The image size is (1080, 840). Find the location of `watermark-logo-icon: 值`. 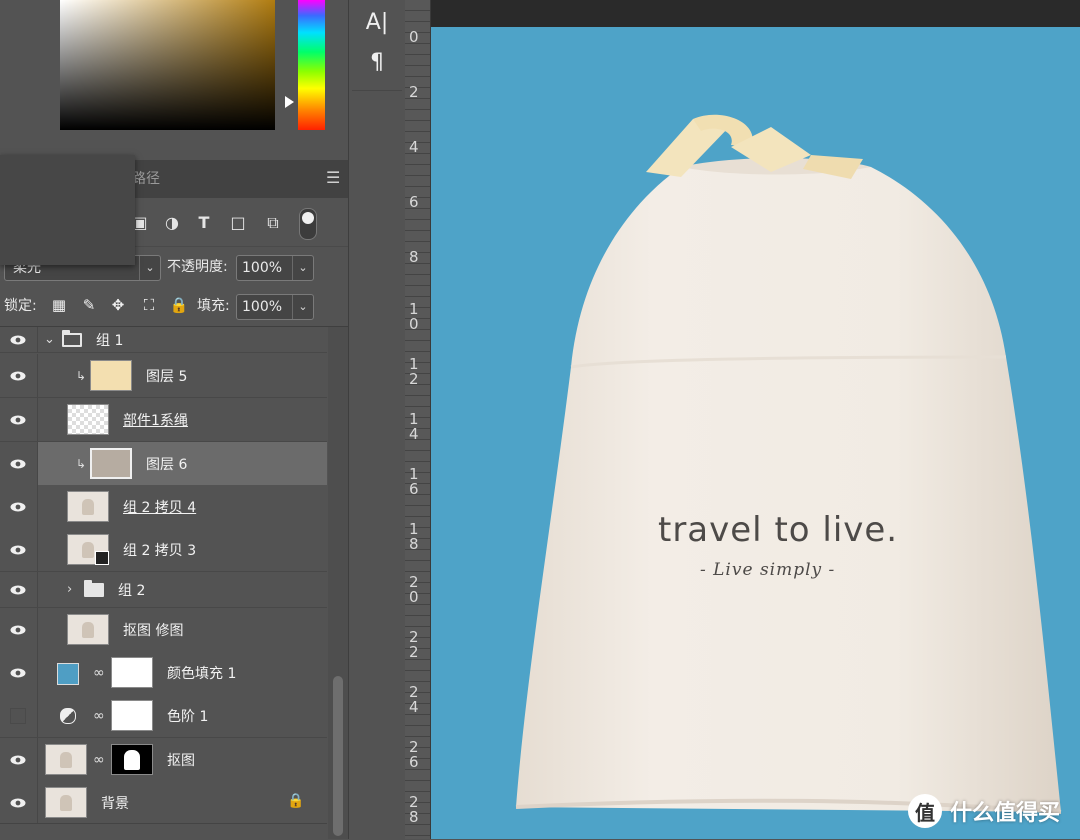

watermark-logo-icon: 值 is located at coordinates (925, 811).